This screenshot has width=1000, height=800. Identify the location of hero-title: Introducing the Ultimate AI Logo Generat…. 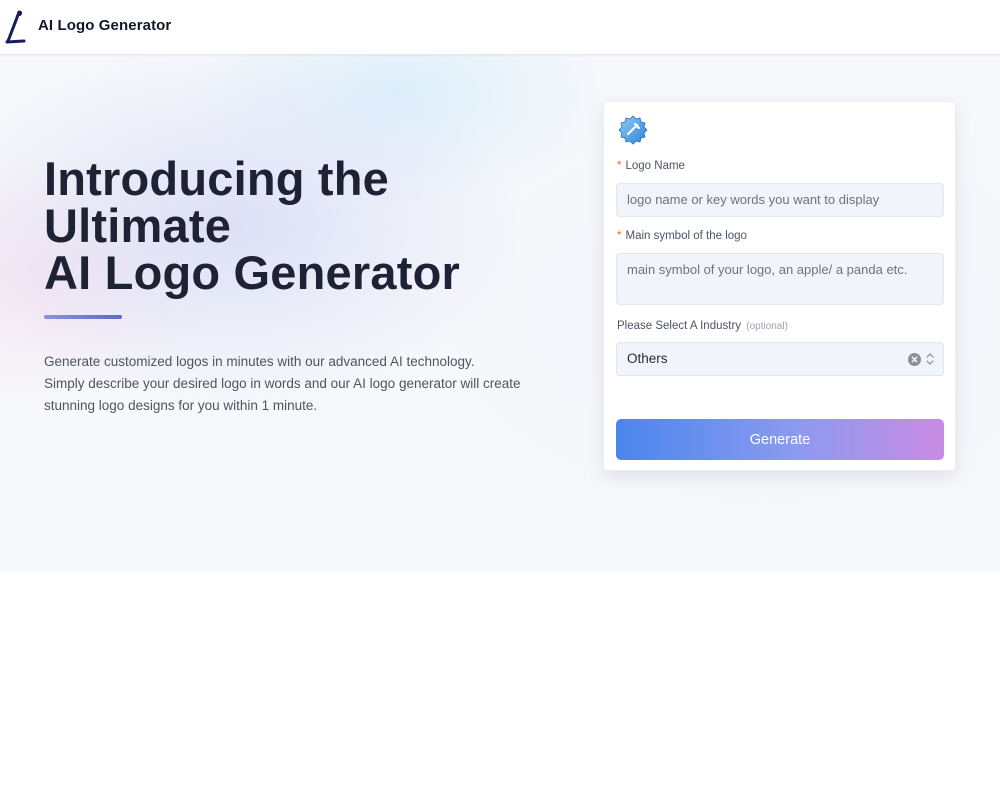
(252, 225).